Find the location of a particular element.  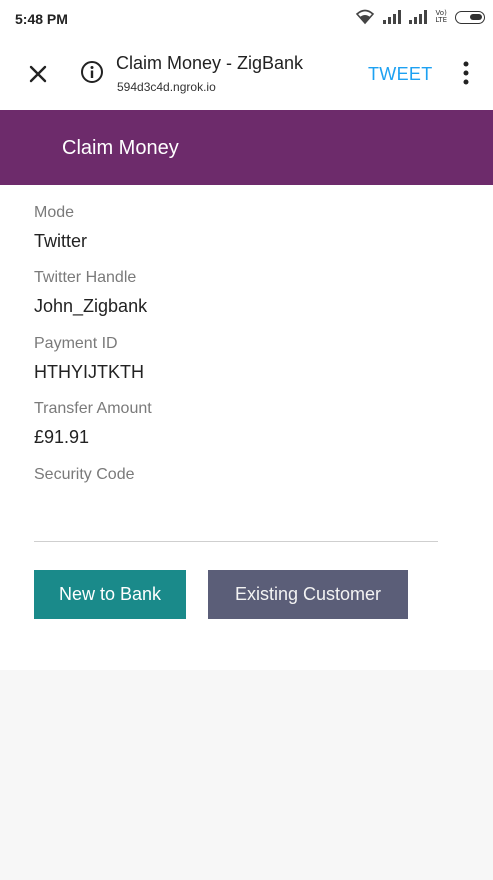

field-label-twitter-handle: Twitter Handle is located at coordinates (85, 277).